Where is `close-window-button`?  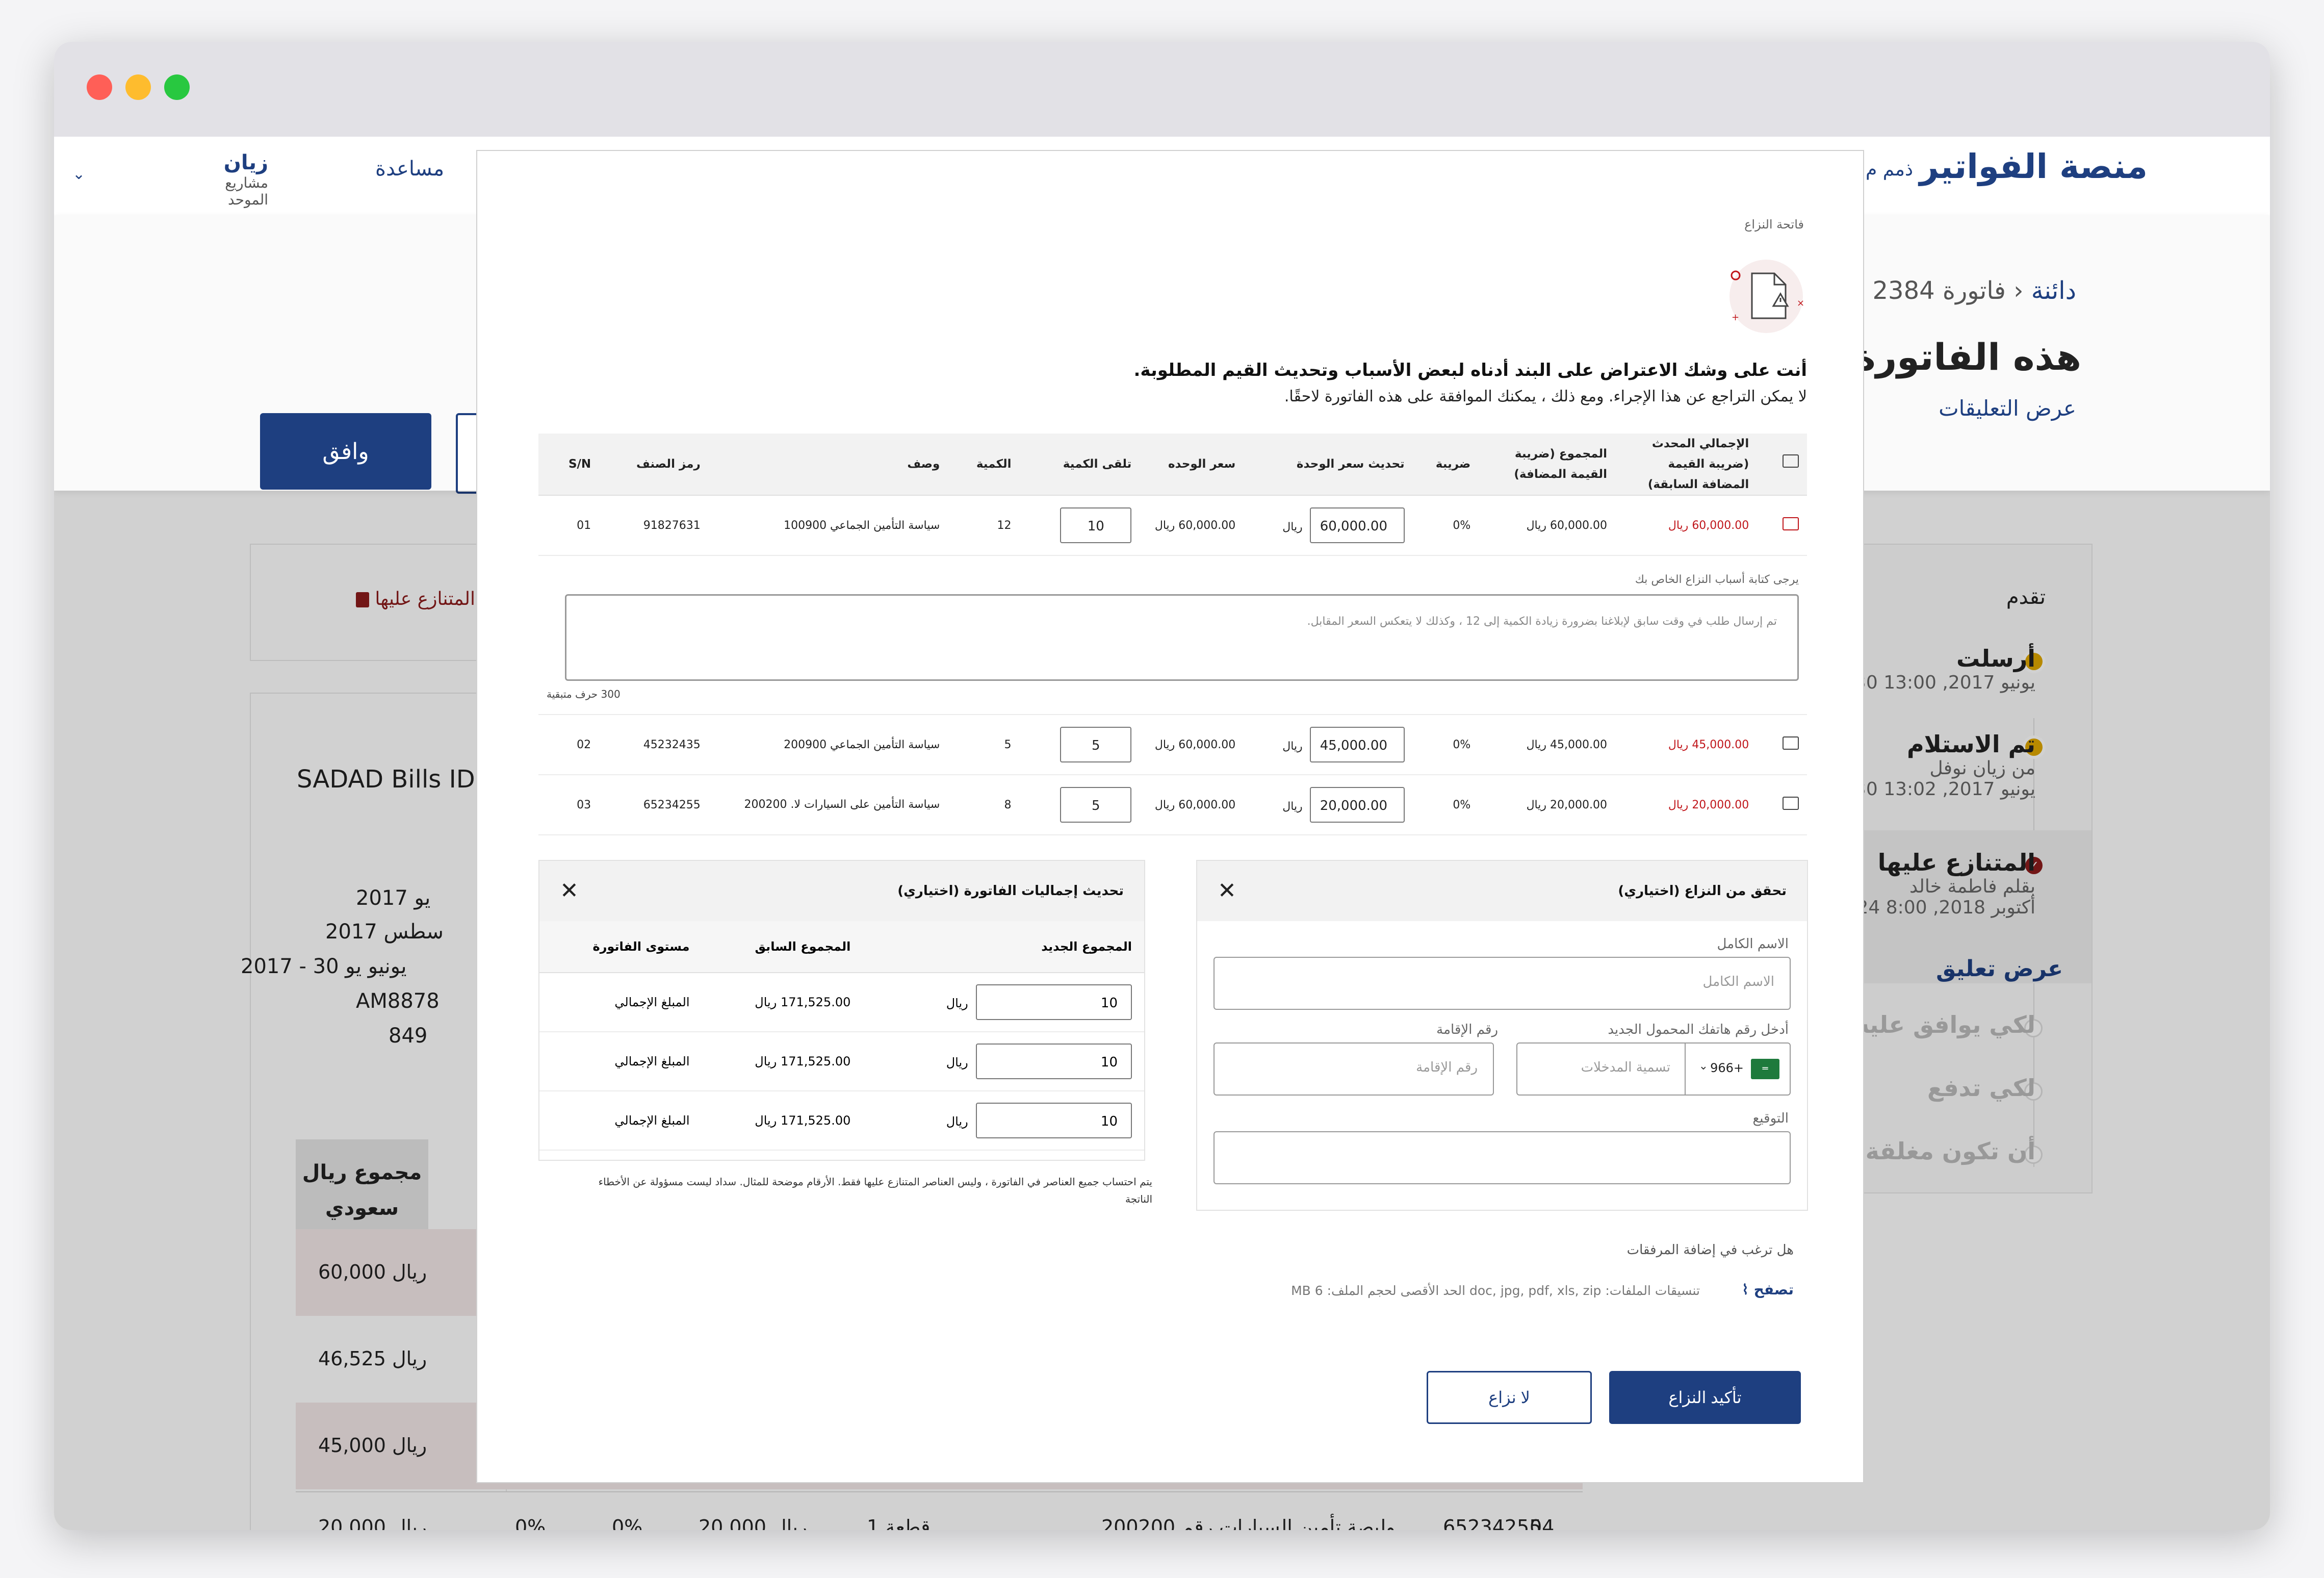 close-window-button is located at coordinates (100, 87).